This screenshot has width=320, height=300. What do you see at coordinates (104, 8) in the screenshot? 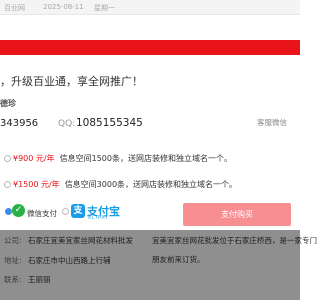
I see `weekday-text: 星期一` at bounding box center [104, 8].